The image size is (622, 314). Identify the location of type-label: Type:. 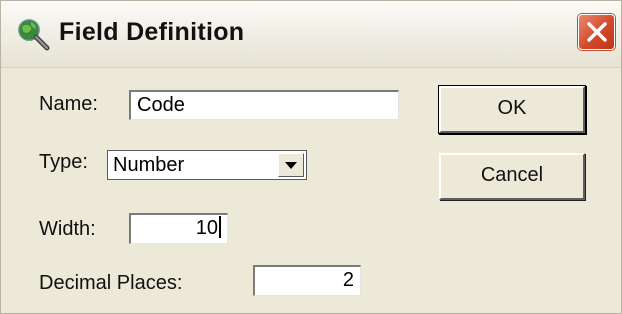
(63, 162).